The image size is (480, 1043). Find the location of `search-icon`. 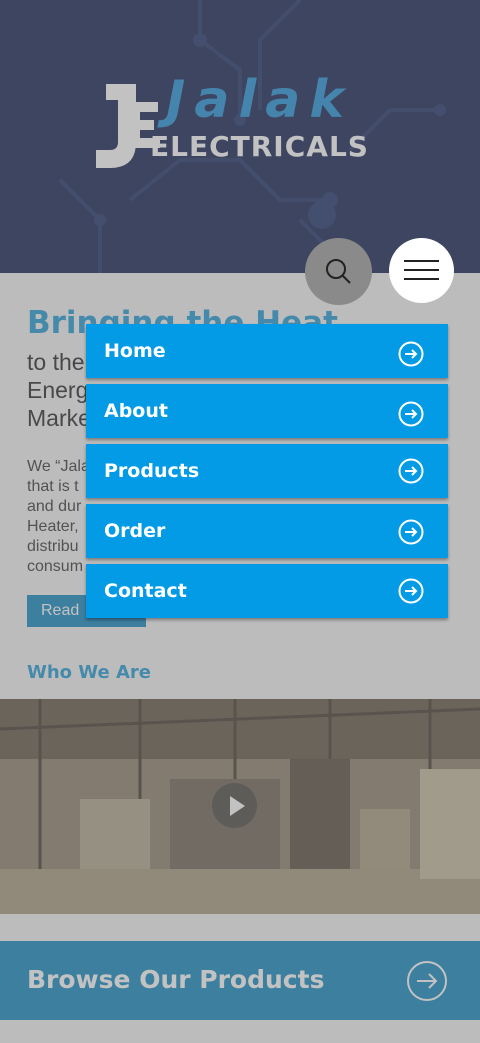

search-icon is located at coordinates (338, 271).